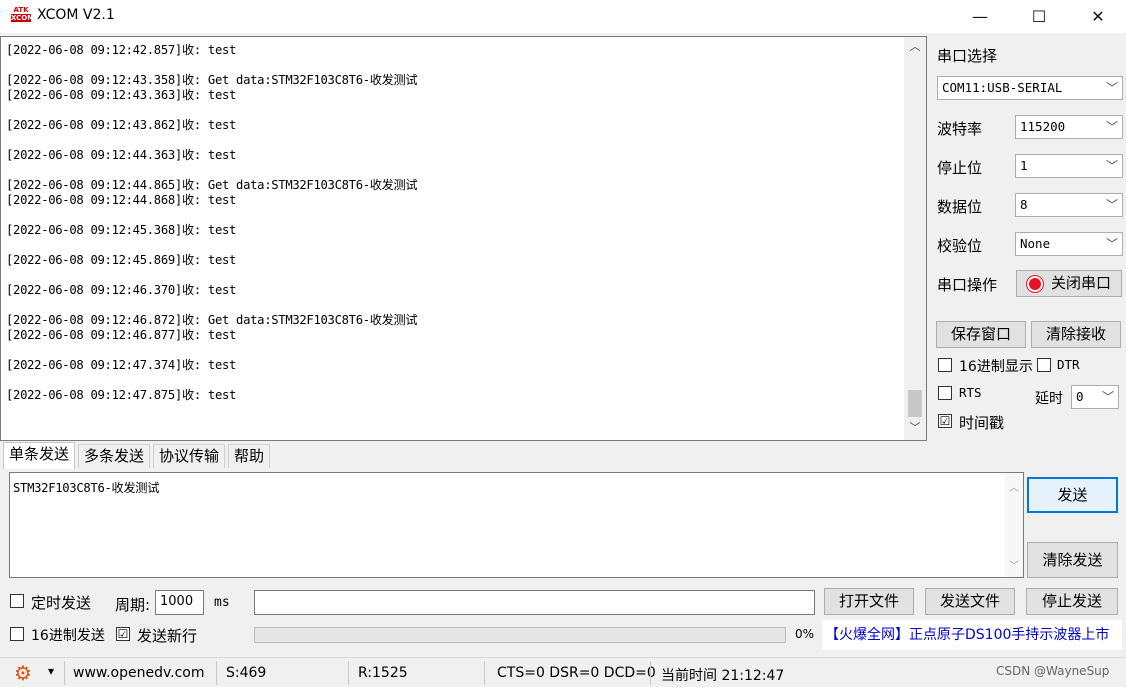 The height and width of the screenshot is (687, 1126). I want to click on parity-label: 校验位, so click(960, 246).